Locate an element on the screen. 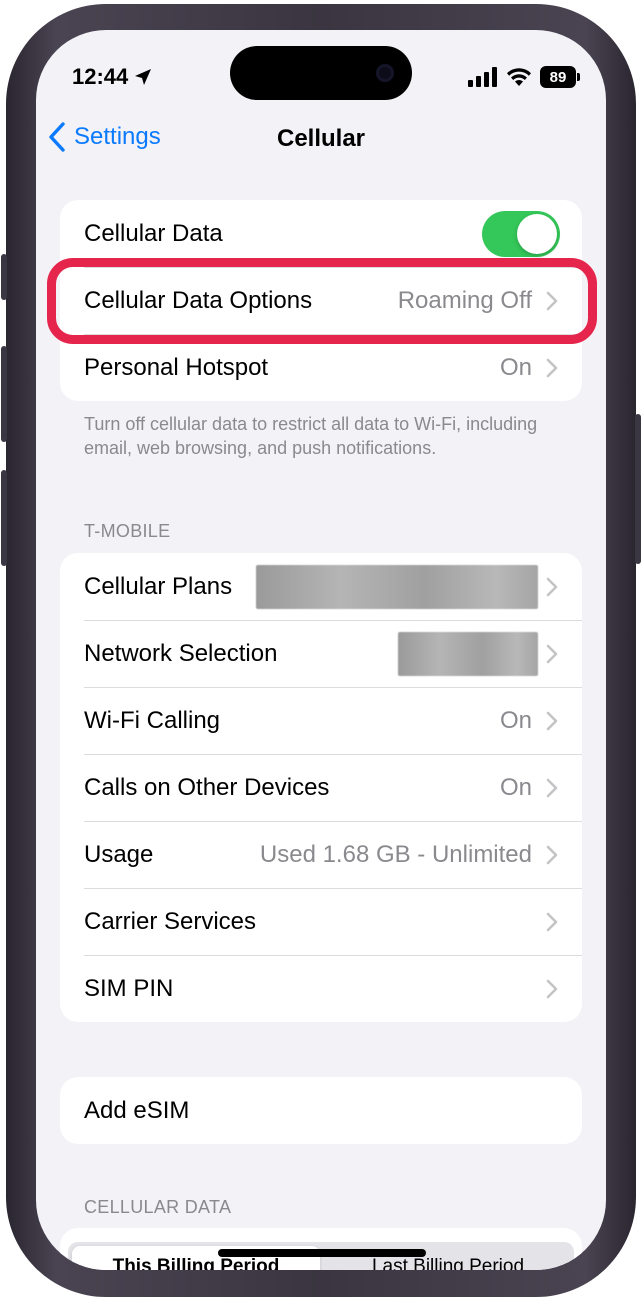  personal-hotspot-value: On is located at coordinates (515, 367).